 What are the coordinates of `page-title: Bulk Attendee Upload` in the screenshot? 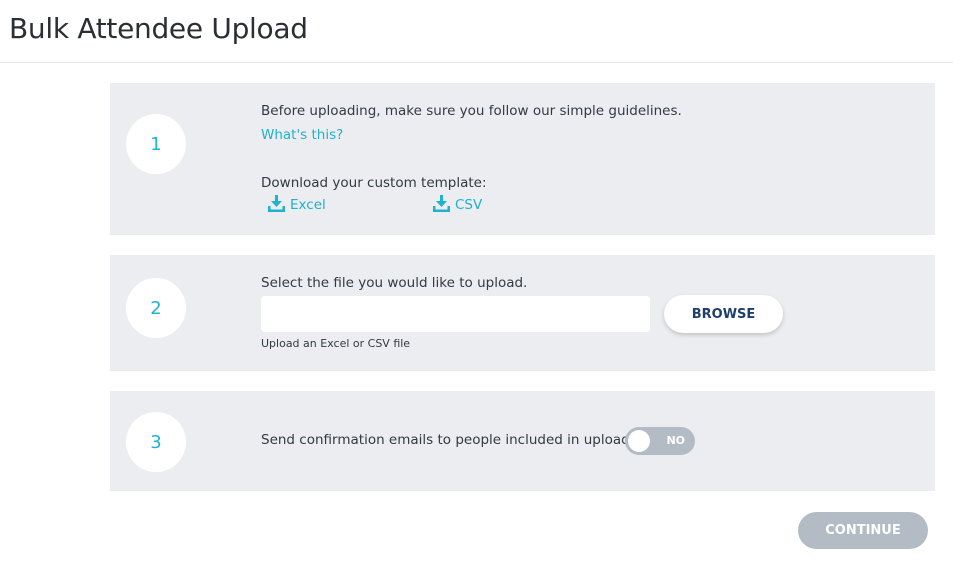 It's located at (158, 28).